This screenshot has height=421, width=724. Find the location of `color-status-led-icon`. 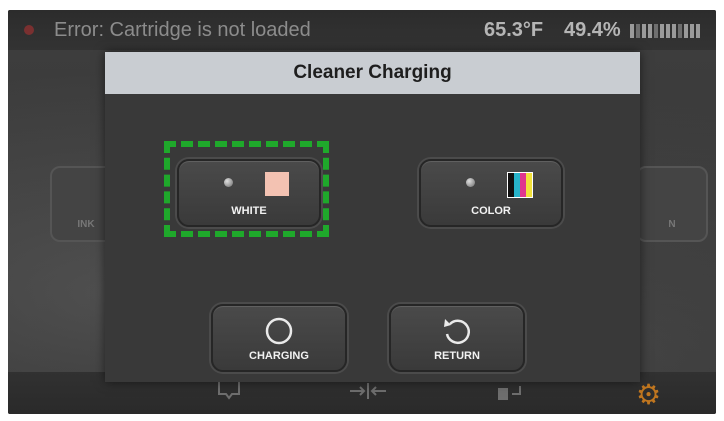

color-status-led-icon is located at coordinates (470, 182).